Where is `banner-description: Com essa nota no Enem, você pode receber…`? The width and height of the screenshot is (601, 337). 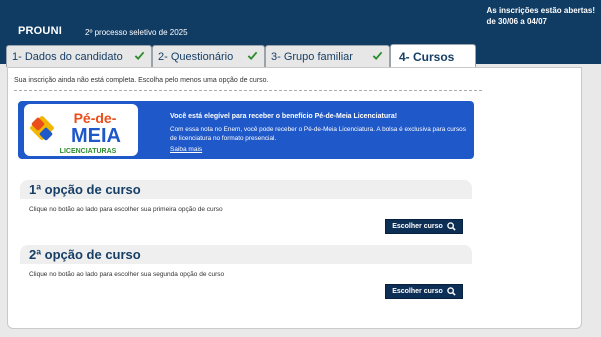
banner-description: Com essa nota no Enem, você pode receber… is located at coordinates (318, 134).